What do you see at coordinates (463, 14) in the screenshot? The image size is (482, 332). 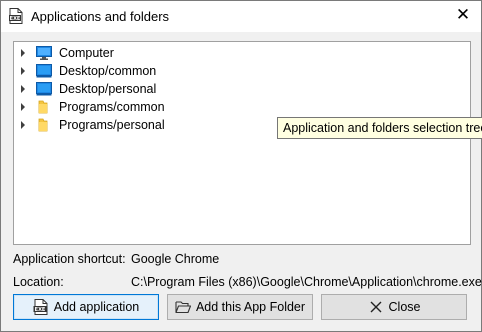 I see `close-icon: ✕` at bounding box center [463, 14].